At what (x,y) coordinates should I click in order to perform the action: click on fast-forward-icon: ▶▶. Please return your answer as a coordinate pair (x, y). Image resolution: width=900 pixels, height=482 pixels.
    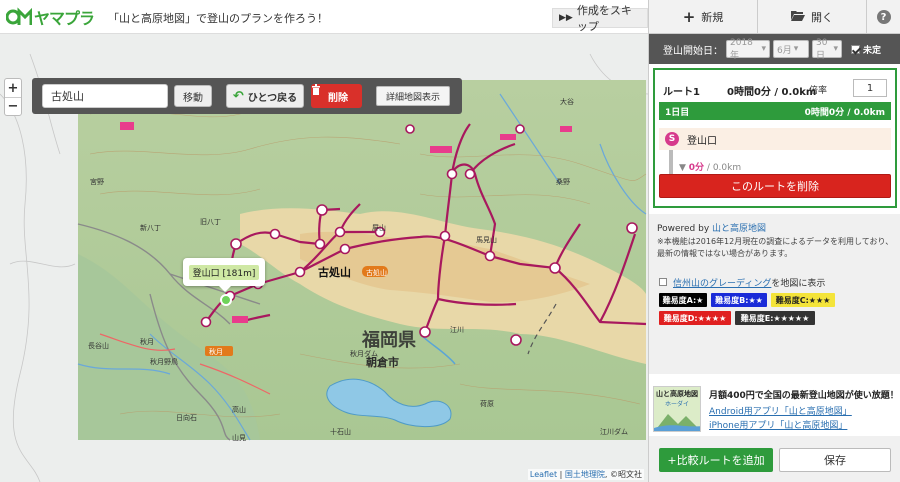
    Looking at the image, I should click on (566, 18).